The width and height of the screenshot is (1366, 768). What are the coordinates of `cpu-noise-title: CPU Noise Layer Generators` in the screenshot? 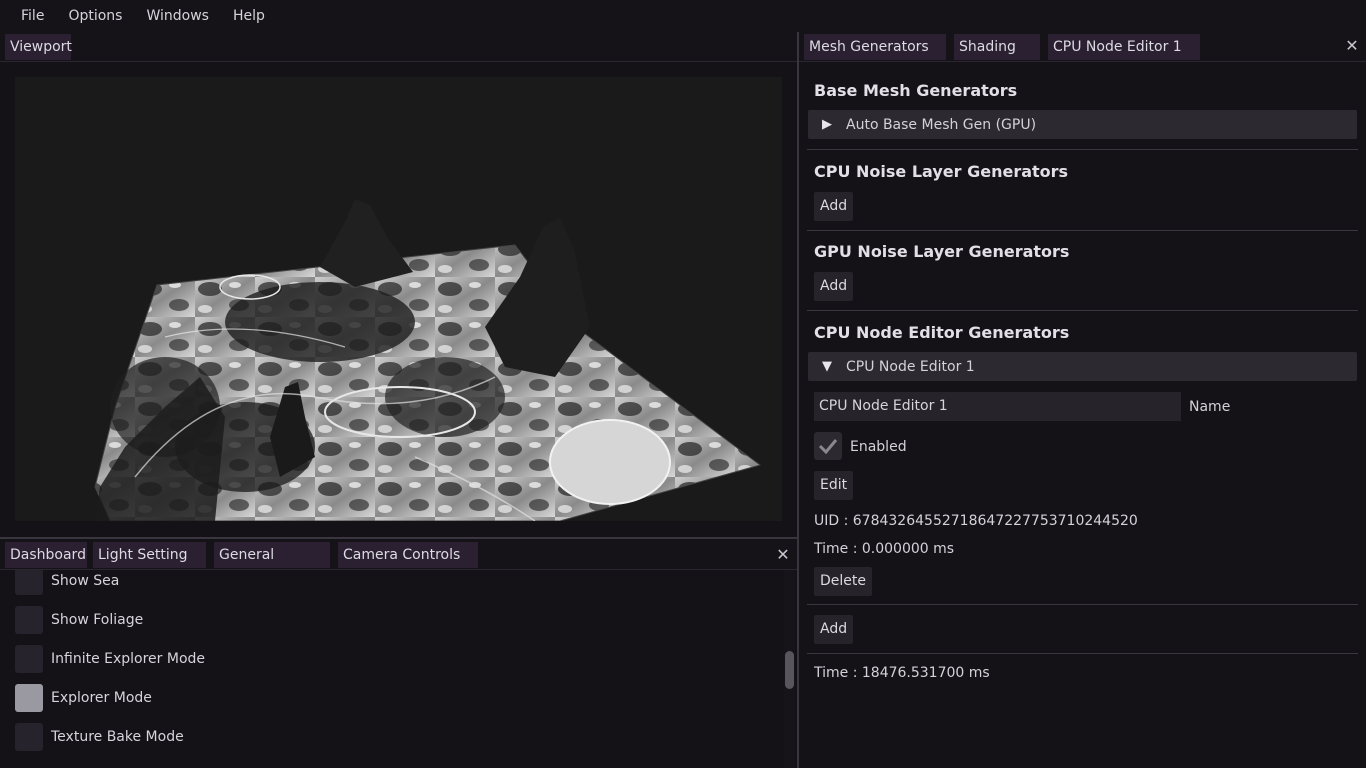 It's located at (941, 171).